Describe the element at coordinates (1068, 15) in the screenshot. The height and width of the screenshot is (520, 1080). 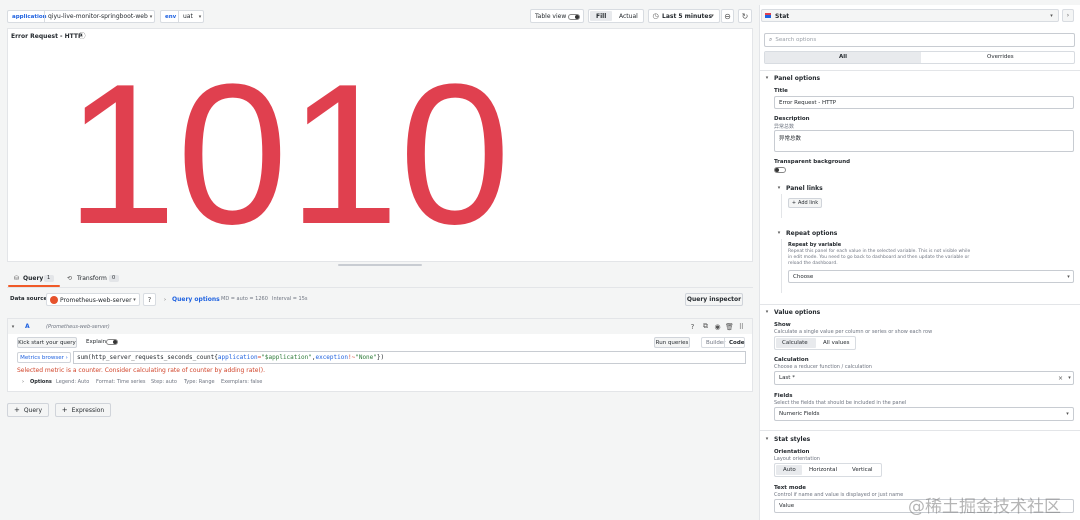
I see `collapse-pane-button: ›` at that location.